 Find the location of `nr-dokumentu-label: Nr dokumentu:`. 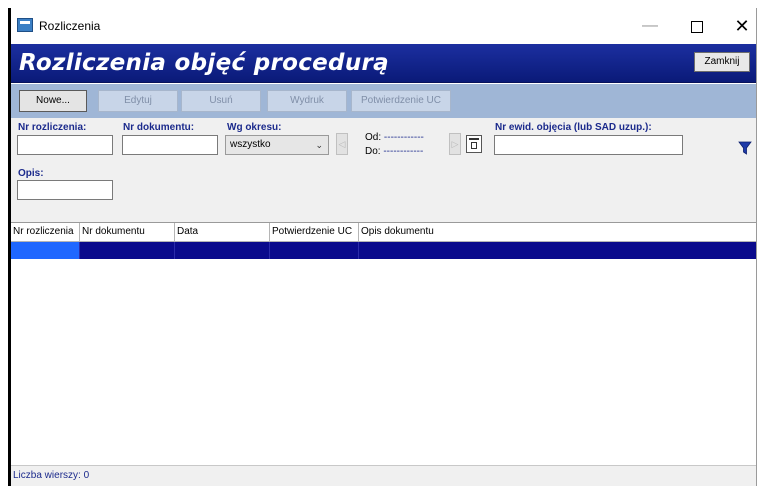

nr-dokumentu-label: Nr dokumentu: is located at coordinates (159, 127).